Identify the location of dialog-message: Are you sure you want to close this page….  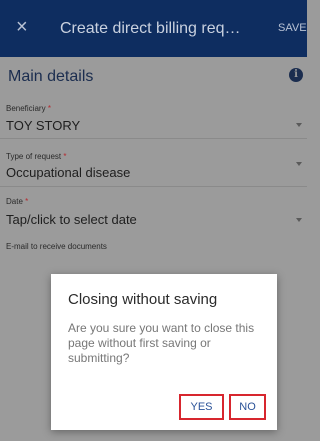
(161, 343).